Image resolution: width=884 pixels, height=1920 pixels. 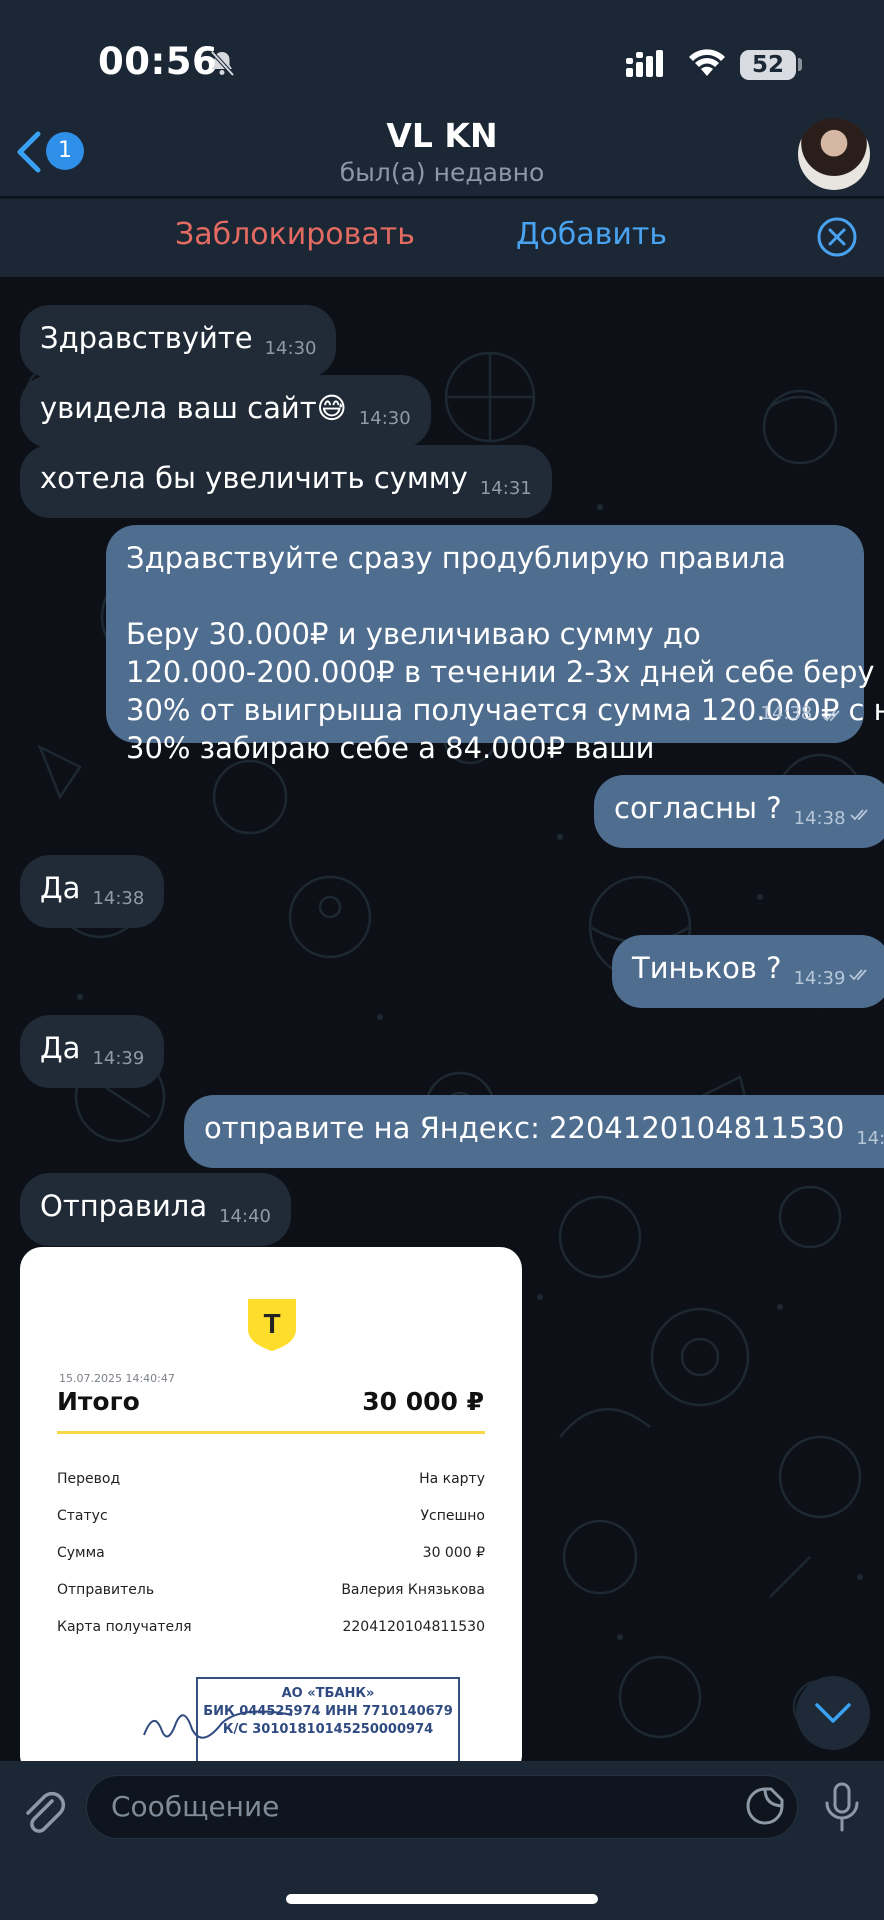 I want to click on contact-avatar, so click(x=834, y=154).